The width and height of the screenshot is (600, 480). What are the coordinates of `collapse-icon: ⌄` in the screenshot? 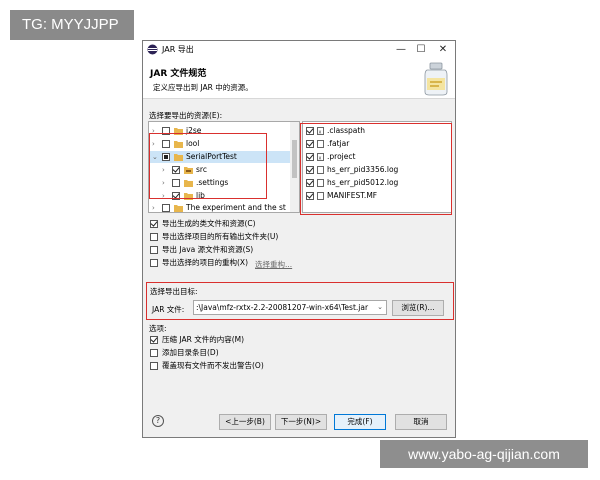 It's located at (155, 157).